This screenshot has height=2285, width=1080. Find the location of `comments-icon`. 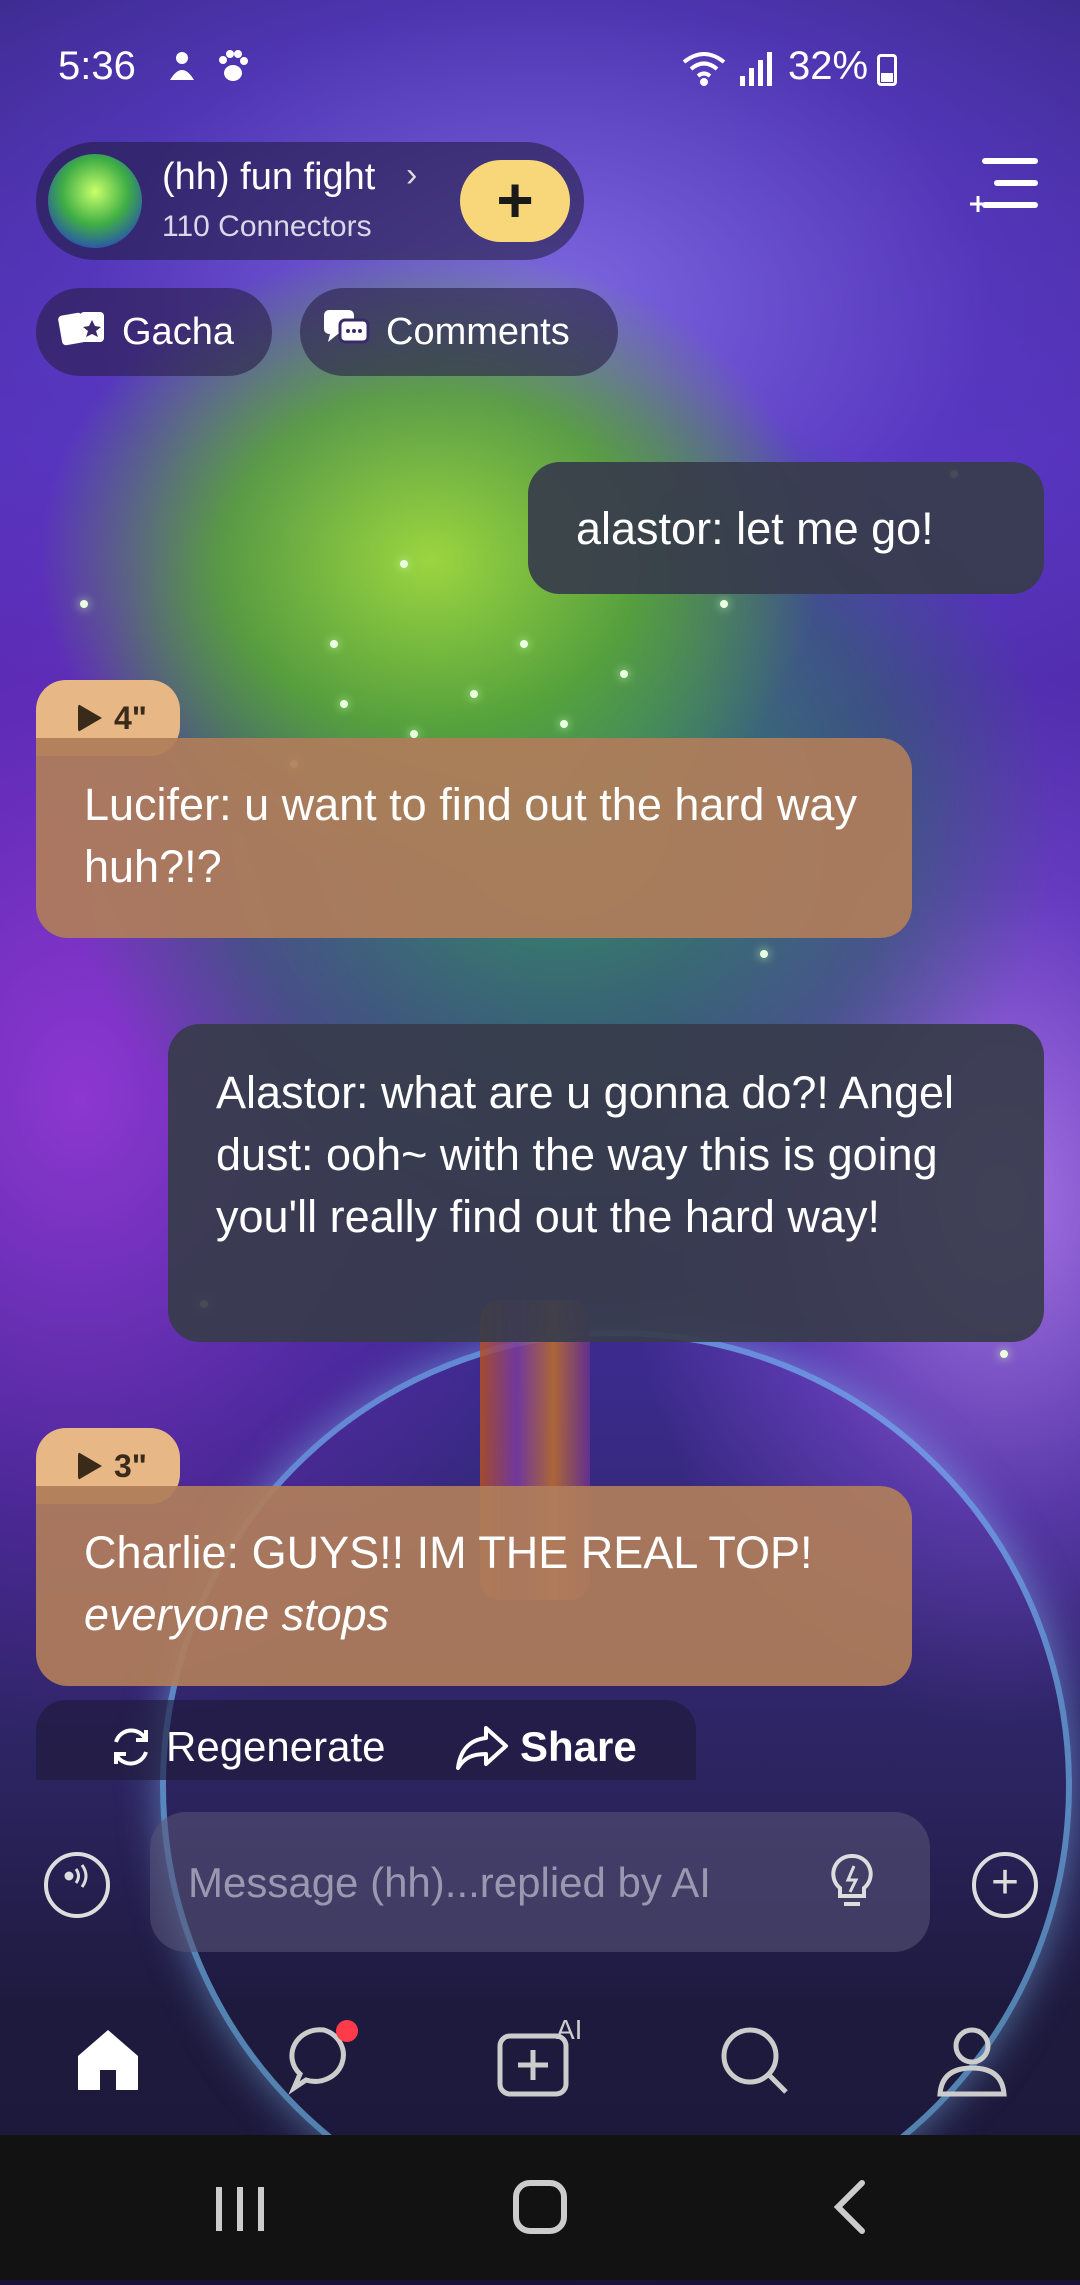

comments-icon is located at coordinates (347, 332).